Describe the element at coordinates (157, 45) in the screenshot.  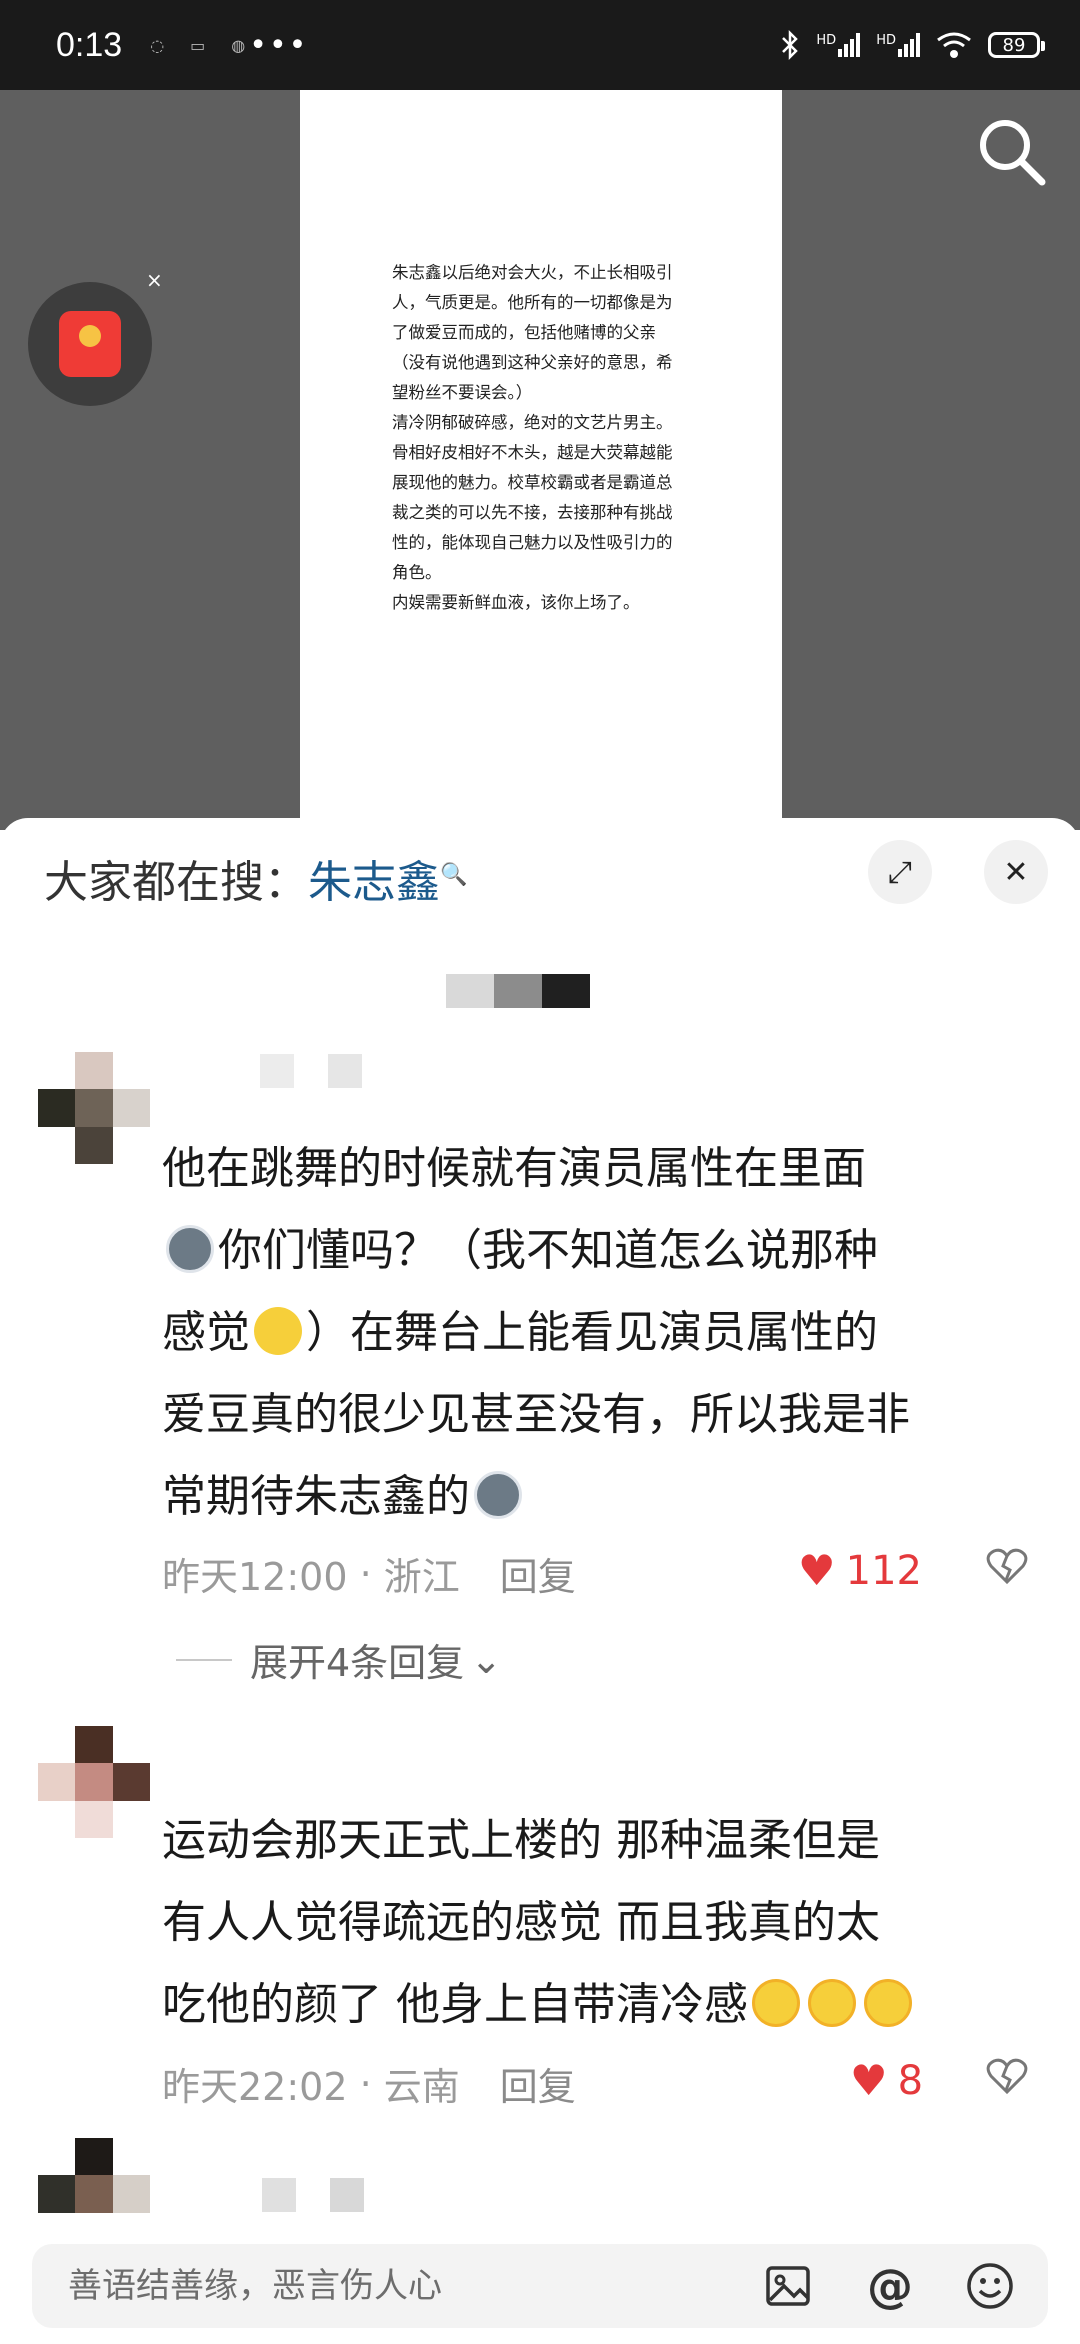
I see `chat-icon: ◌` at that location.